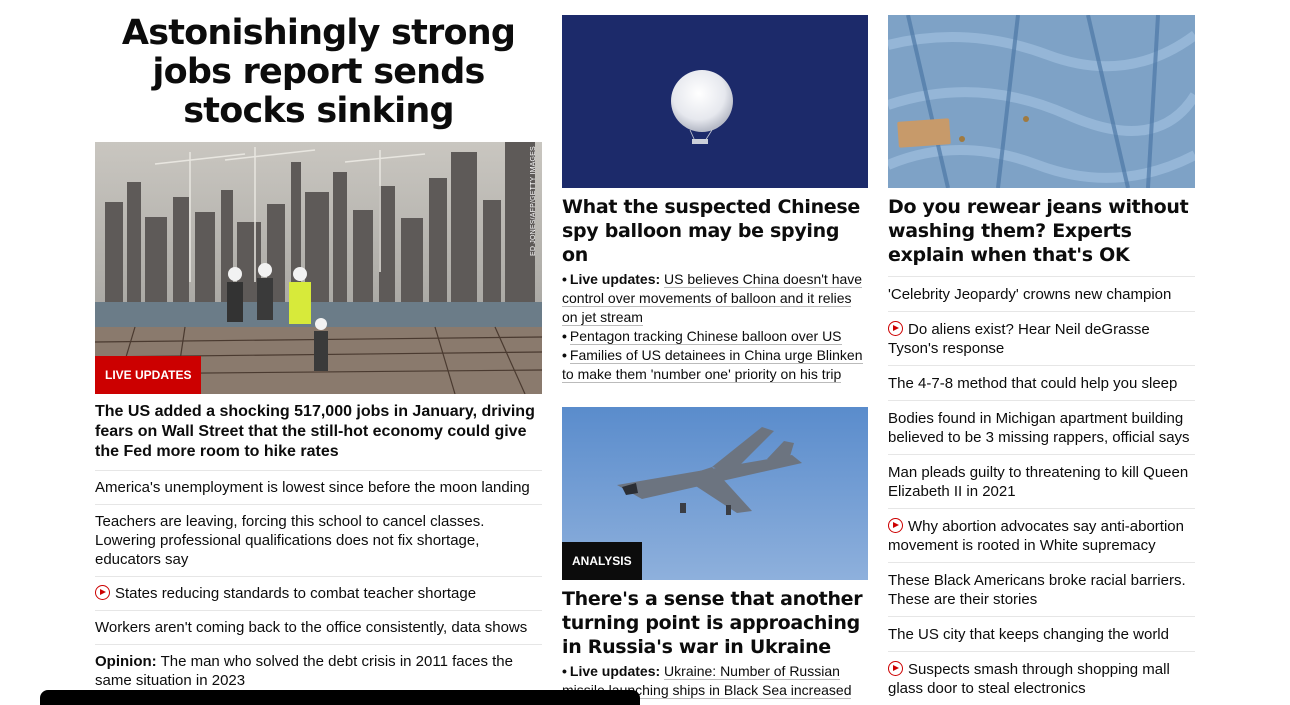 This screenshot has width=1290, height=705. I want to click on bottom-overlay-bar, so click(340, 697).